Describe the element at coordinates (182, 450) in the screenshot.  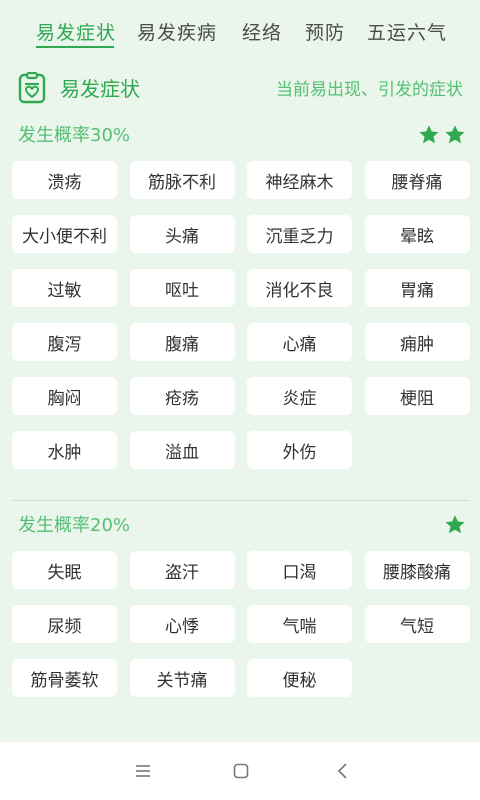
I see `symptom-chip: 溢血` at that location.